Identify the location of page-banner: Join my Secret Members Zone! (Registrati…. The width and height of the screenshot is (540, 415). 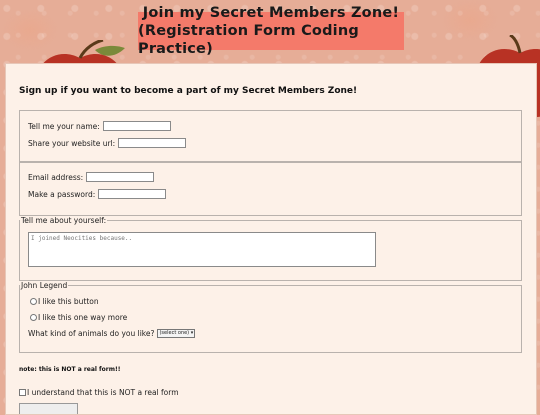
(271, 31).